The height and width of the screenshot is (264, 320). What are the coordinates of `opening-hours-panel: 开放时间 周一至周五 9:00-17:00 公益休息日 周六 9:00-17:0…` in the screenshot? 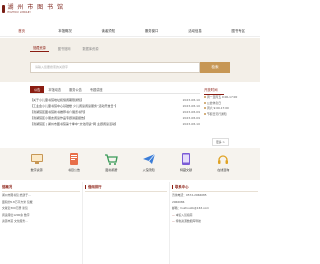 It's located at (232, 116).